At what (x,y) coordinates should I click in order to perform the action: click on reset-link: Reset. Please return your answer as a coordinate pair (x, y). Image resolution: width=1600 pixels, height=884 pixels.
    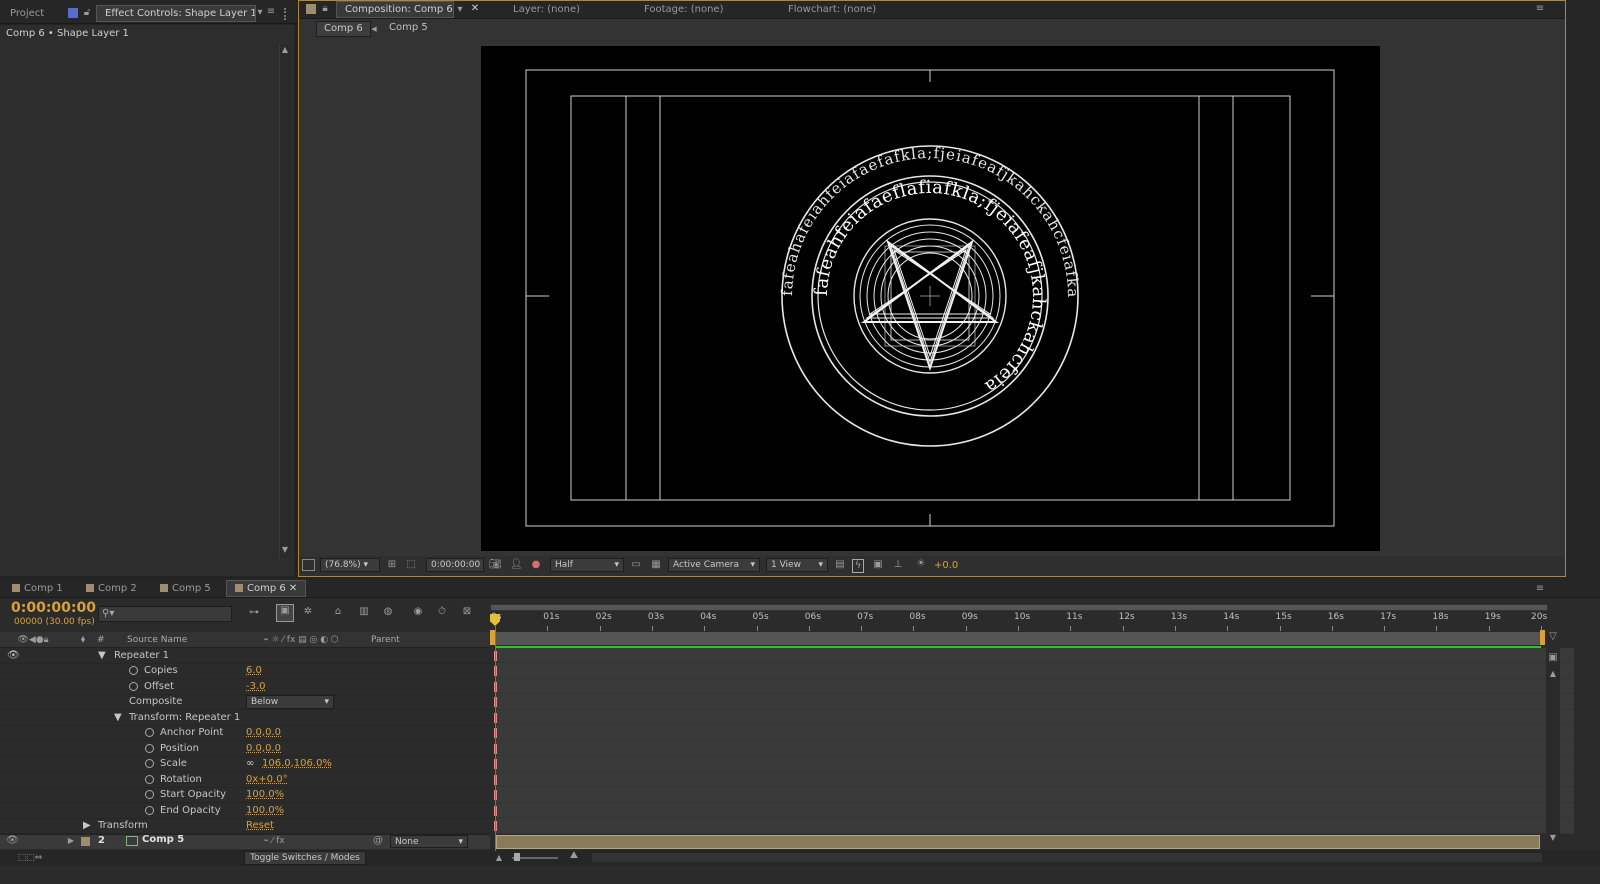
    Looking at the image, I should click on (260, 825).